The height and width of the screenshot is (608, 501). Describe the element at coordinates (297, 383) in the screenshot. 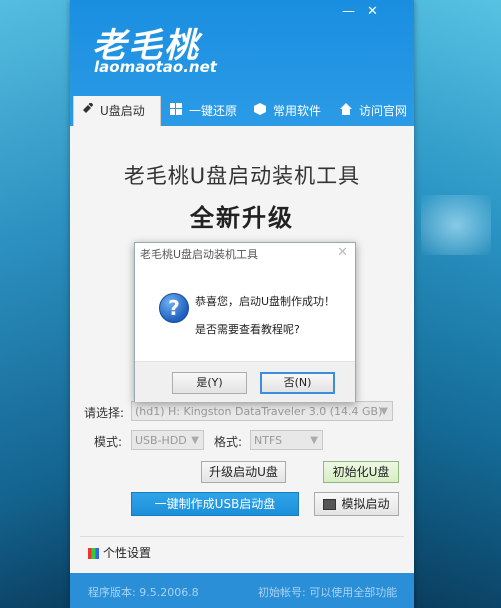

I see `dialog-no-button: 否(N)` at that location.